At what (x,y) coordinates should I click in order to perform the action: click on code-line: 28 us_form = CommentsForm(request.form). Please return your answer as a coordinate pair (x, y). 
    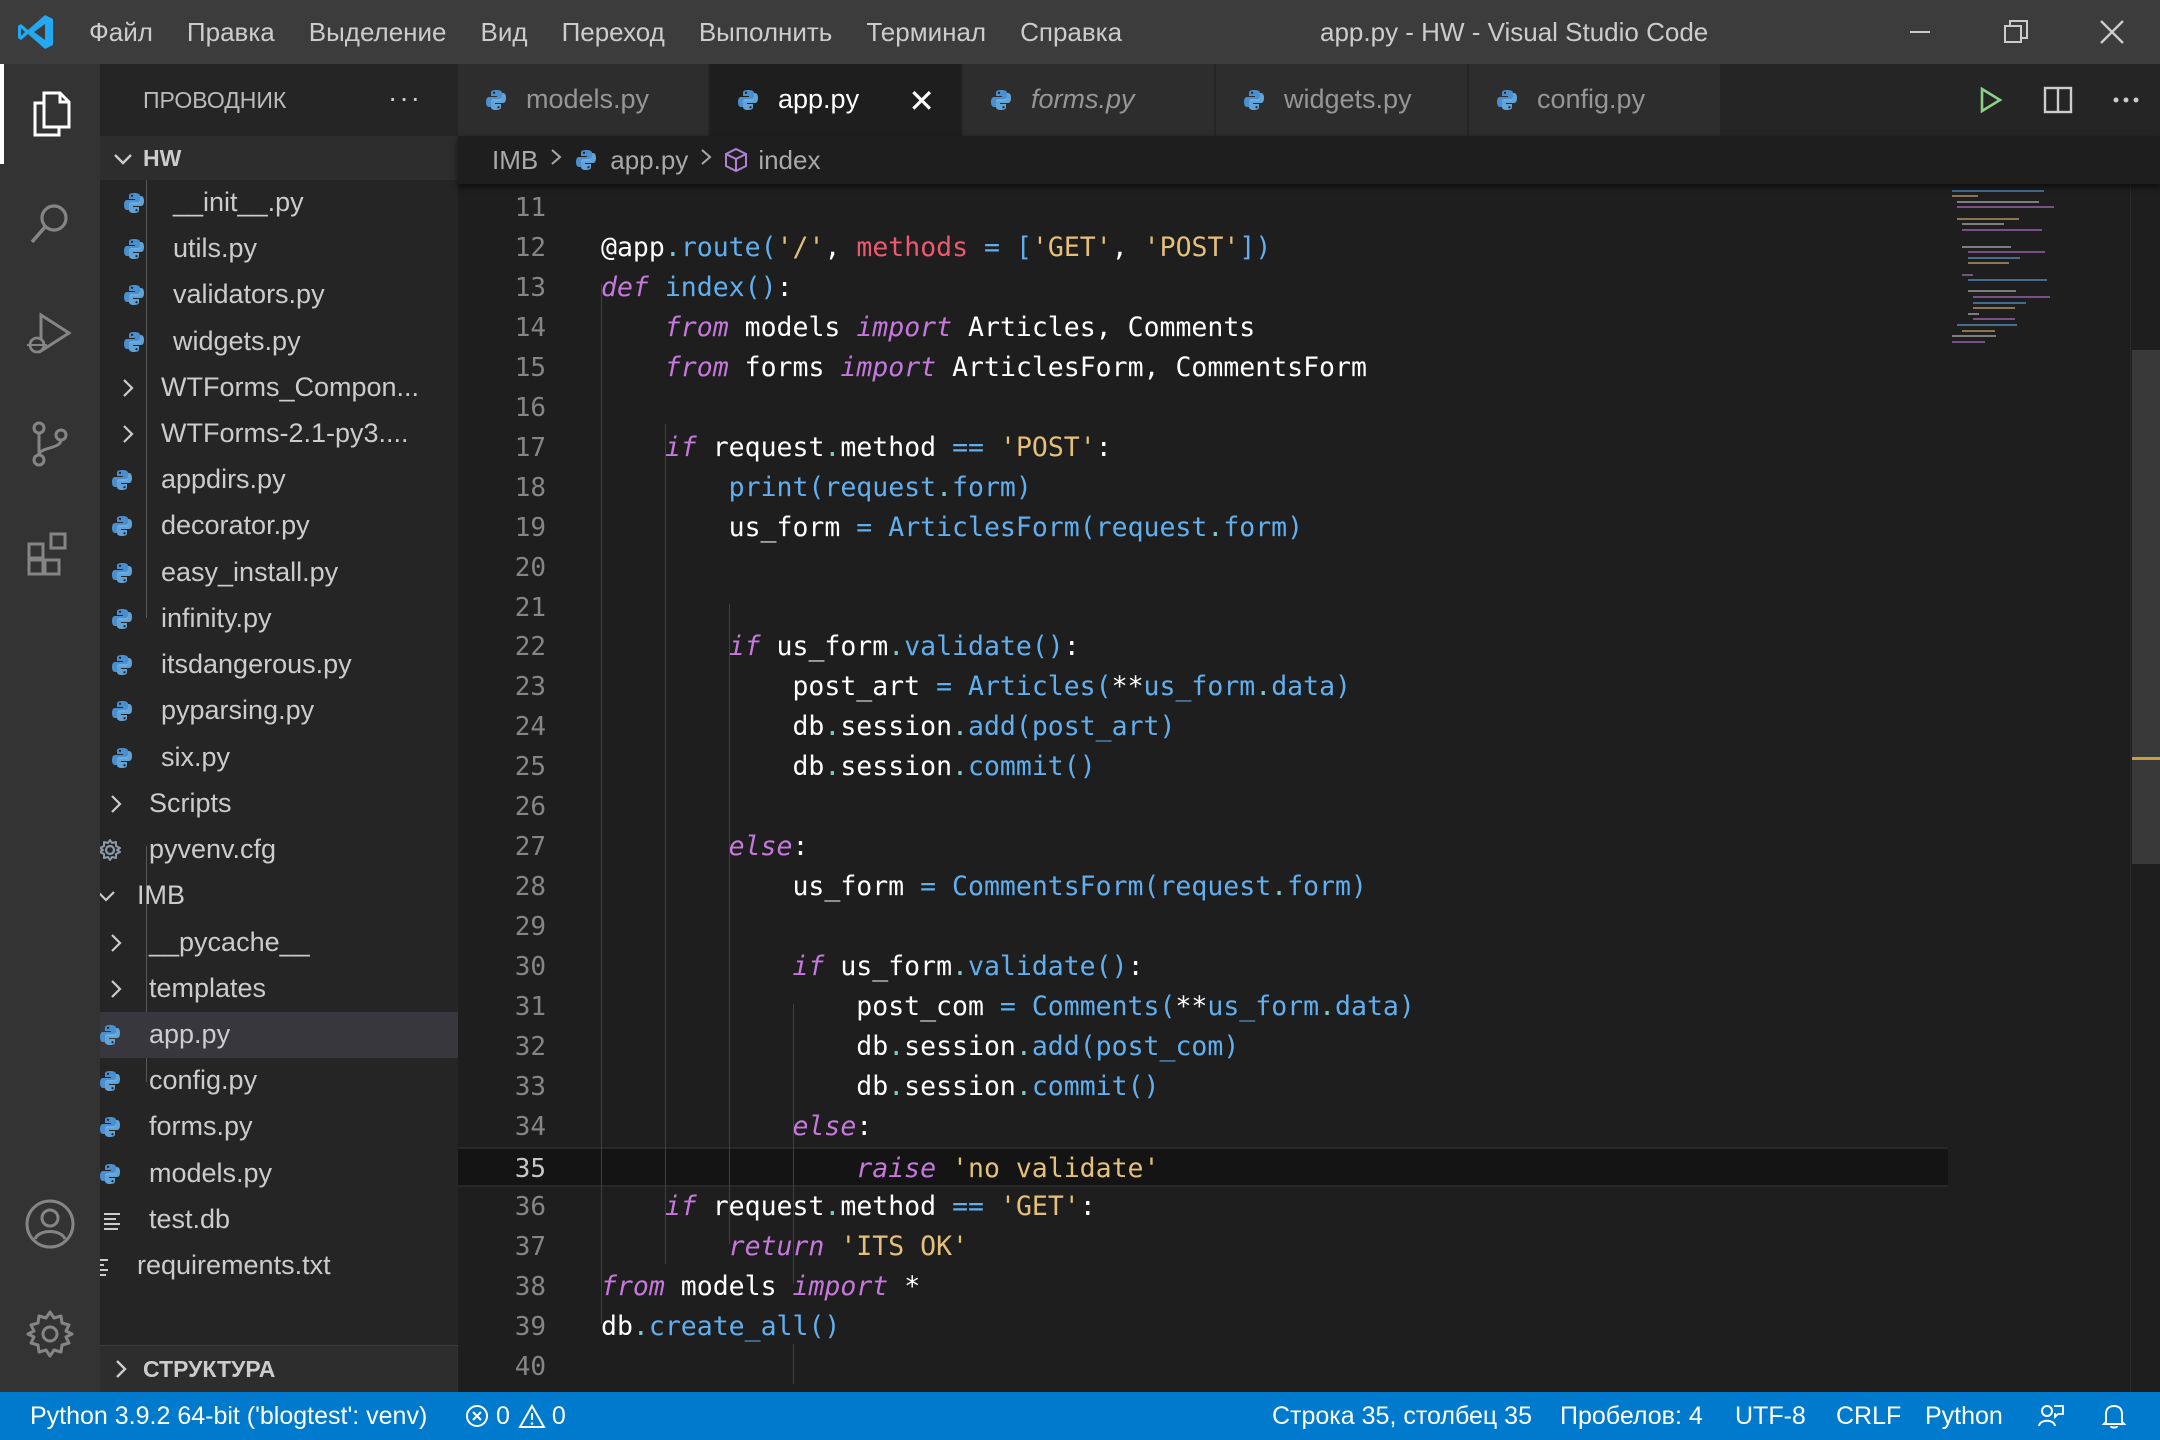
    Looking at the image, I should click on (1203, 887).